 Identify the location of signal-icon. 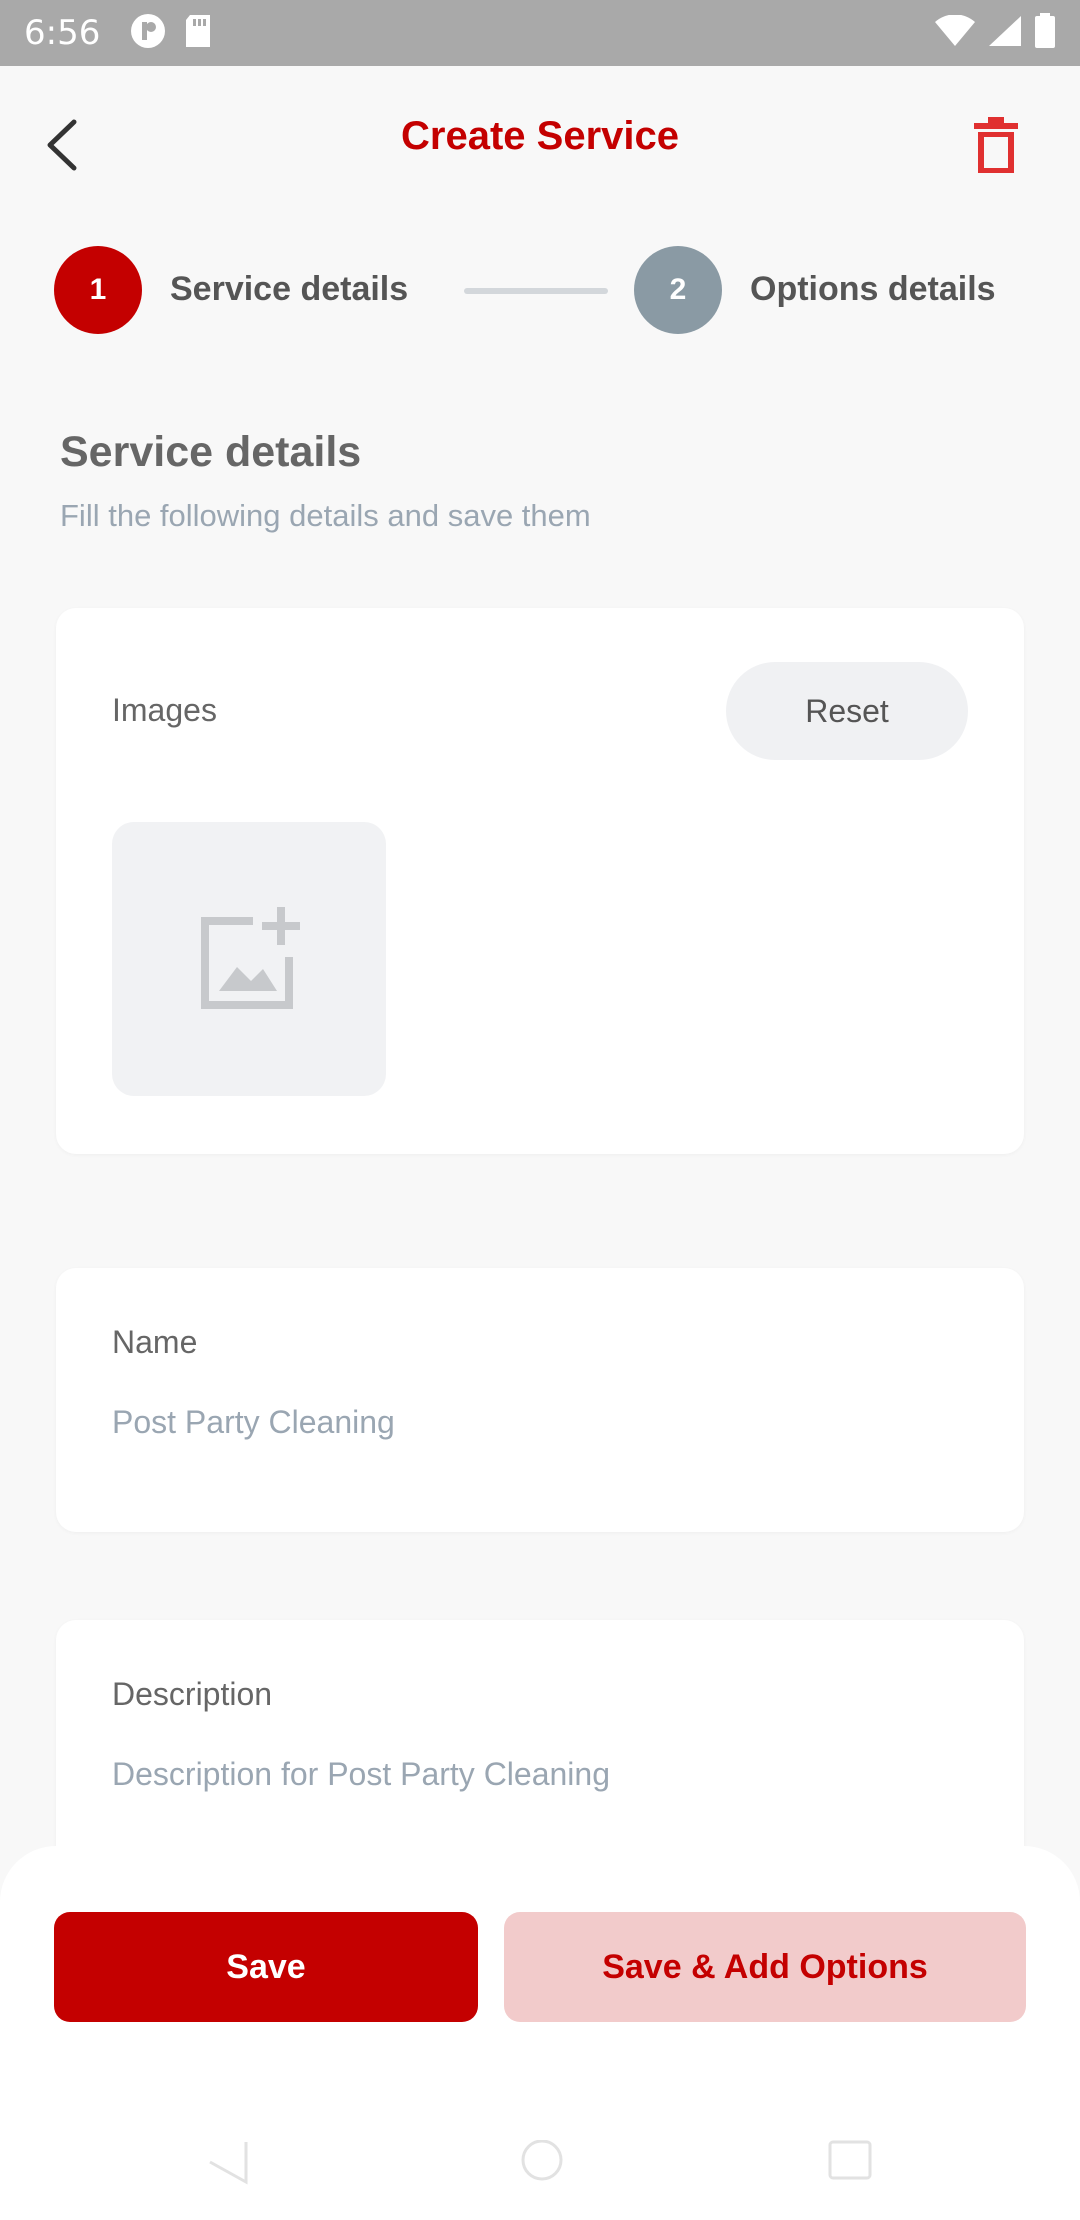
(1005, 33).